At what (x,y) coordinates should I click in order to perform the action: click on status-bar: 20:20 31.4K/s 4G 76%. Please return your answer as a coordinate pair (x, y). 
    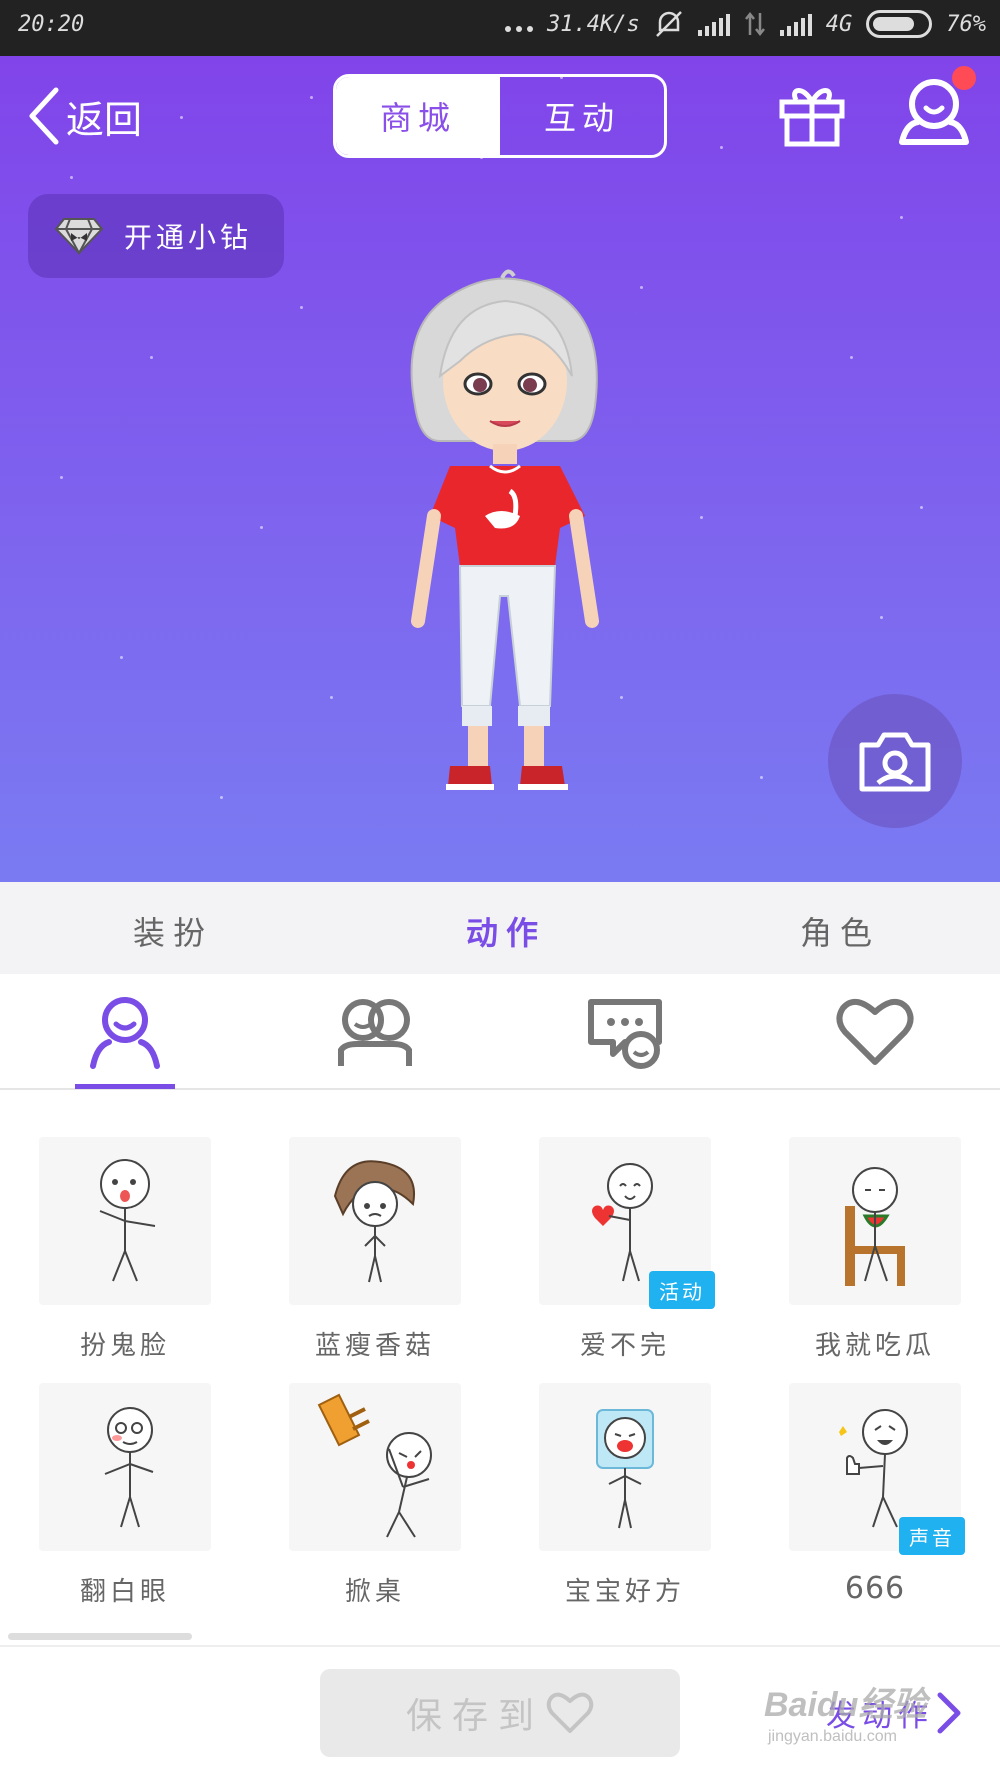
    Looking at the image, I should click on (500, 28).